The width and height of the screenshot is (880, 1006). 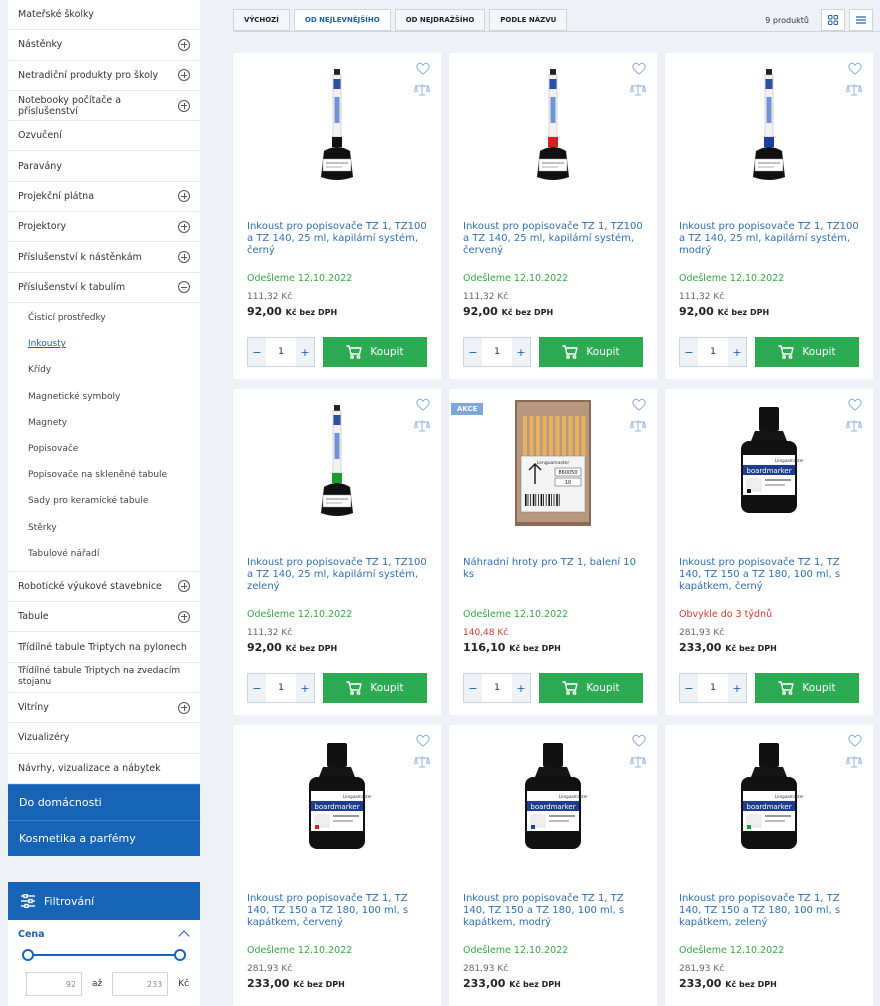 What do you see at coordinates (104, 318) in the screenshot?
I see `subcategory-cistici-prostredky: Čisticí prostředky` at bounding box center [104, 318].